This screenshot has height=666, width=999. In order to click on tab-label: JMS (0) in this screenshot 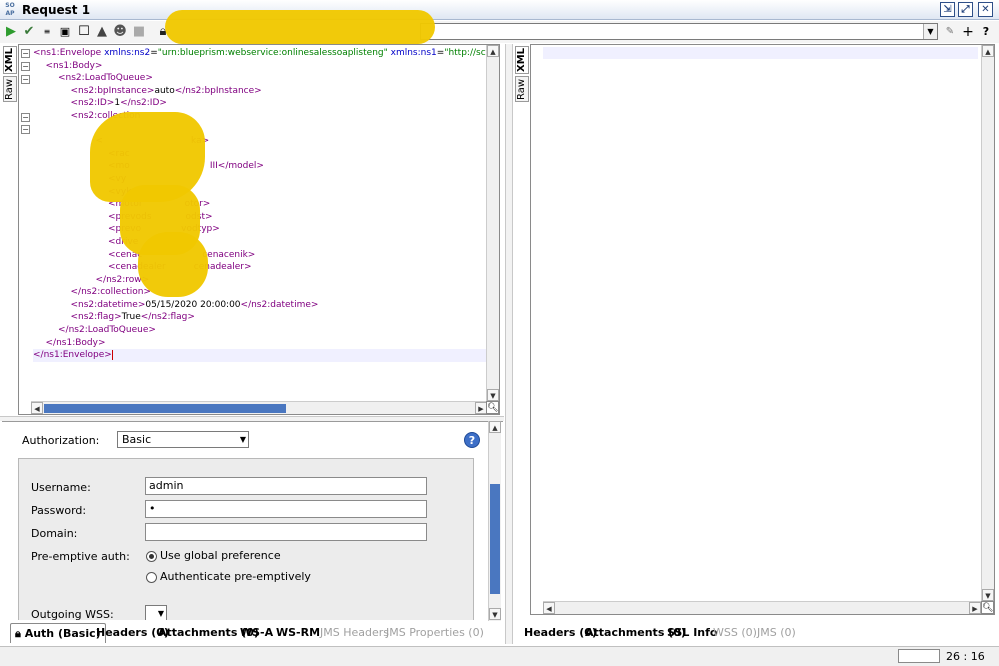, I will do `click(776, 632)`.